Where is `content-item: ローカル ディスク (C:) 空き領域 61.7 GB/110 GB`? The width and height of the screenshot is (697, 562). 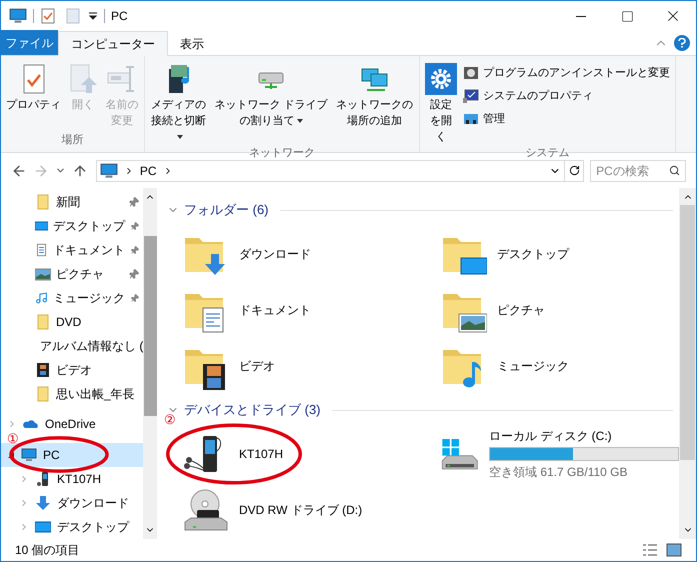 content-item: ローカル ディスク (C:) 空き領域 61.7 GB/110 GB is located at coordinates (550, 454).